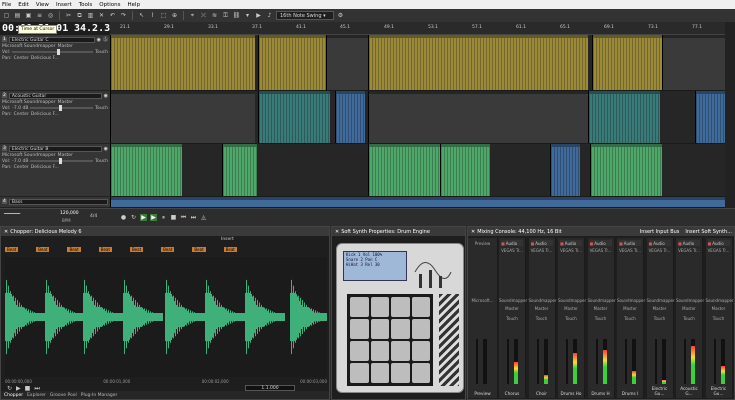  Describe the element at coordinates (305, 15) in the screenshot. I see `grid-spacing-select: 16th Note Swing ▾` at that location.